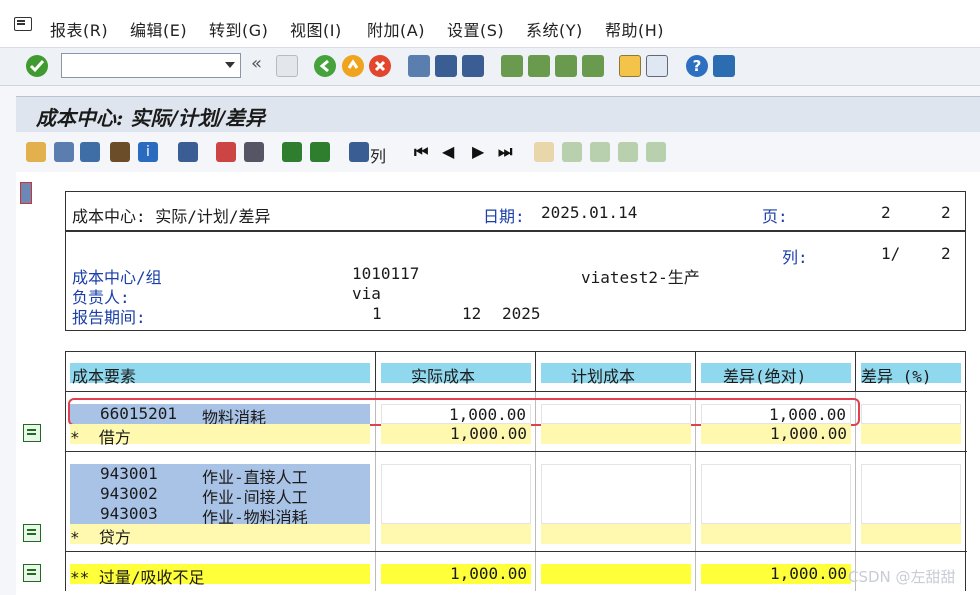 The height and width of the screenshot is (595, 980). What do you see at coordinates (238, 29) in the screenshot?
I see `menu-goto: 转到(G)` at bounding box center [238, 29].